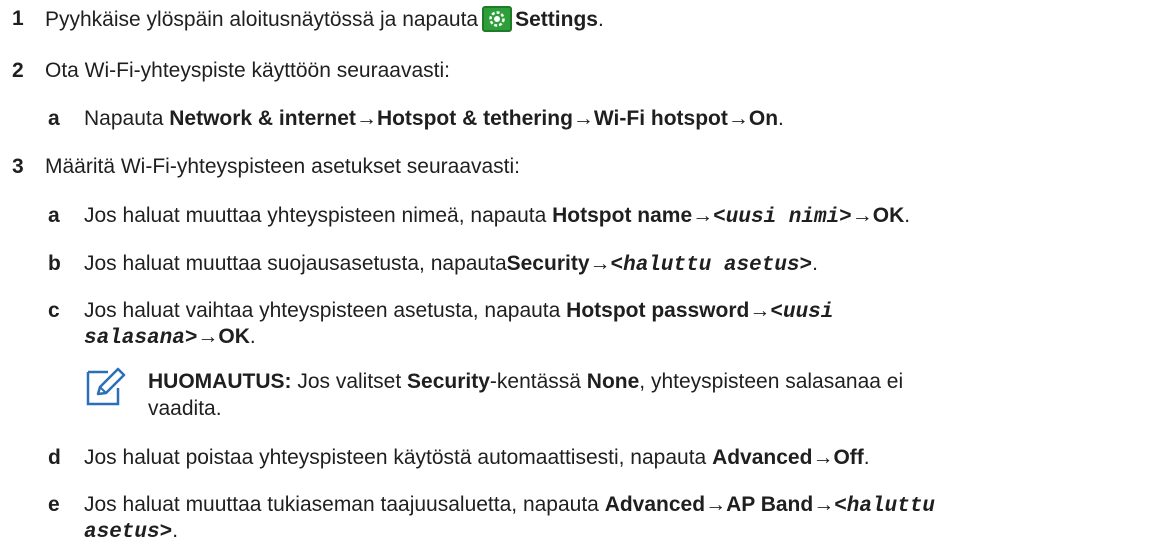  Describe the element at coordinates (18, 166) in the screenshot. I see `step-number: 3` at that location.